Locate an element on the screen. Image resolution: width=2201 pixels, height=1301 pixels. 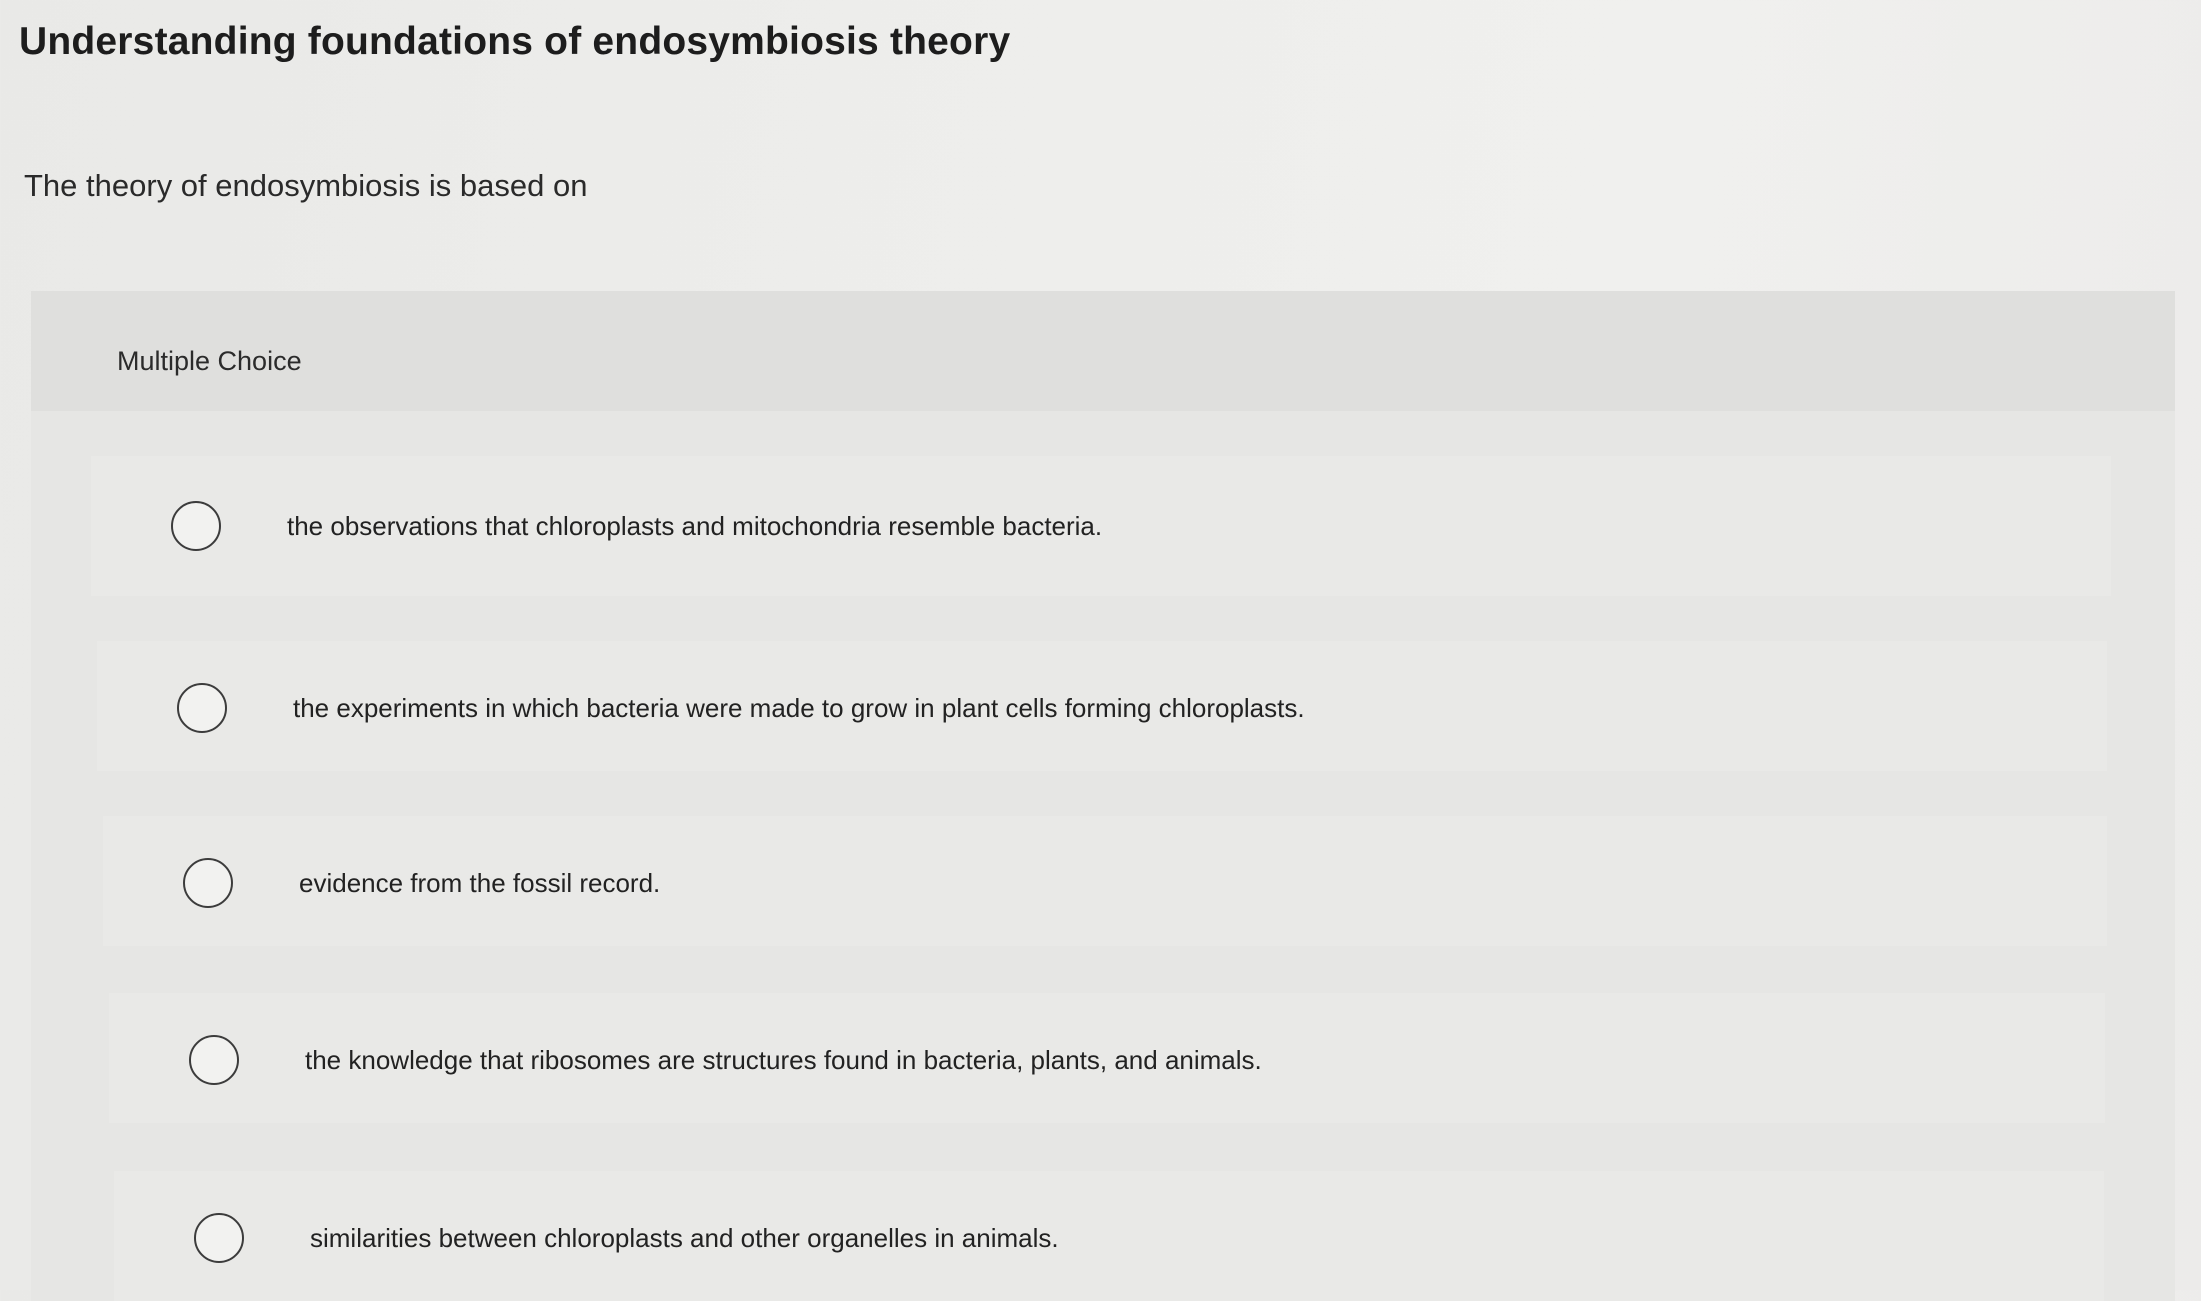
choice-option-3: evidence from the fossil record. is located at coordinates (1105, 881).